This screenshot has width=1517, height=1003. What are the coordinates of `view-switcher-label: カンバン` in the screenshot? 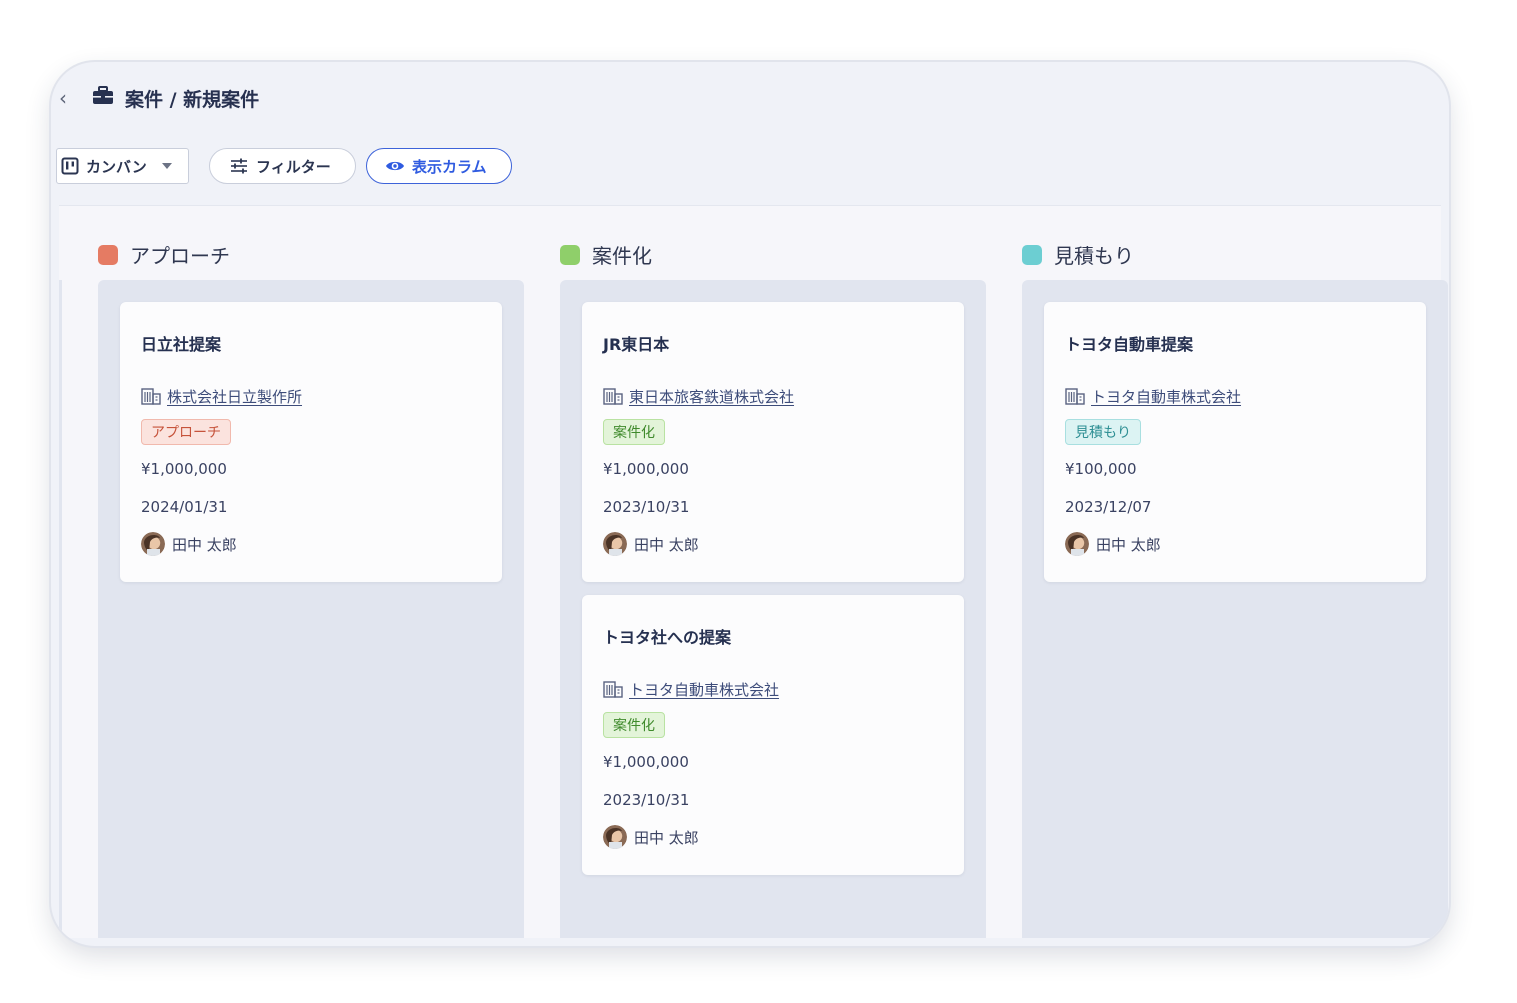 It's located at (116, 166).